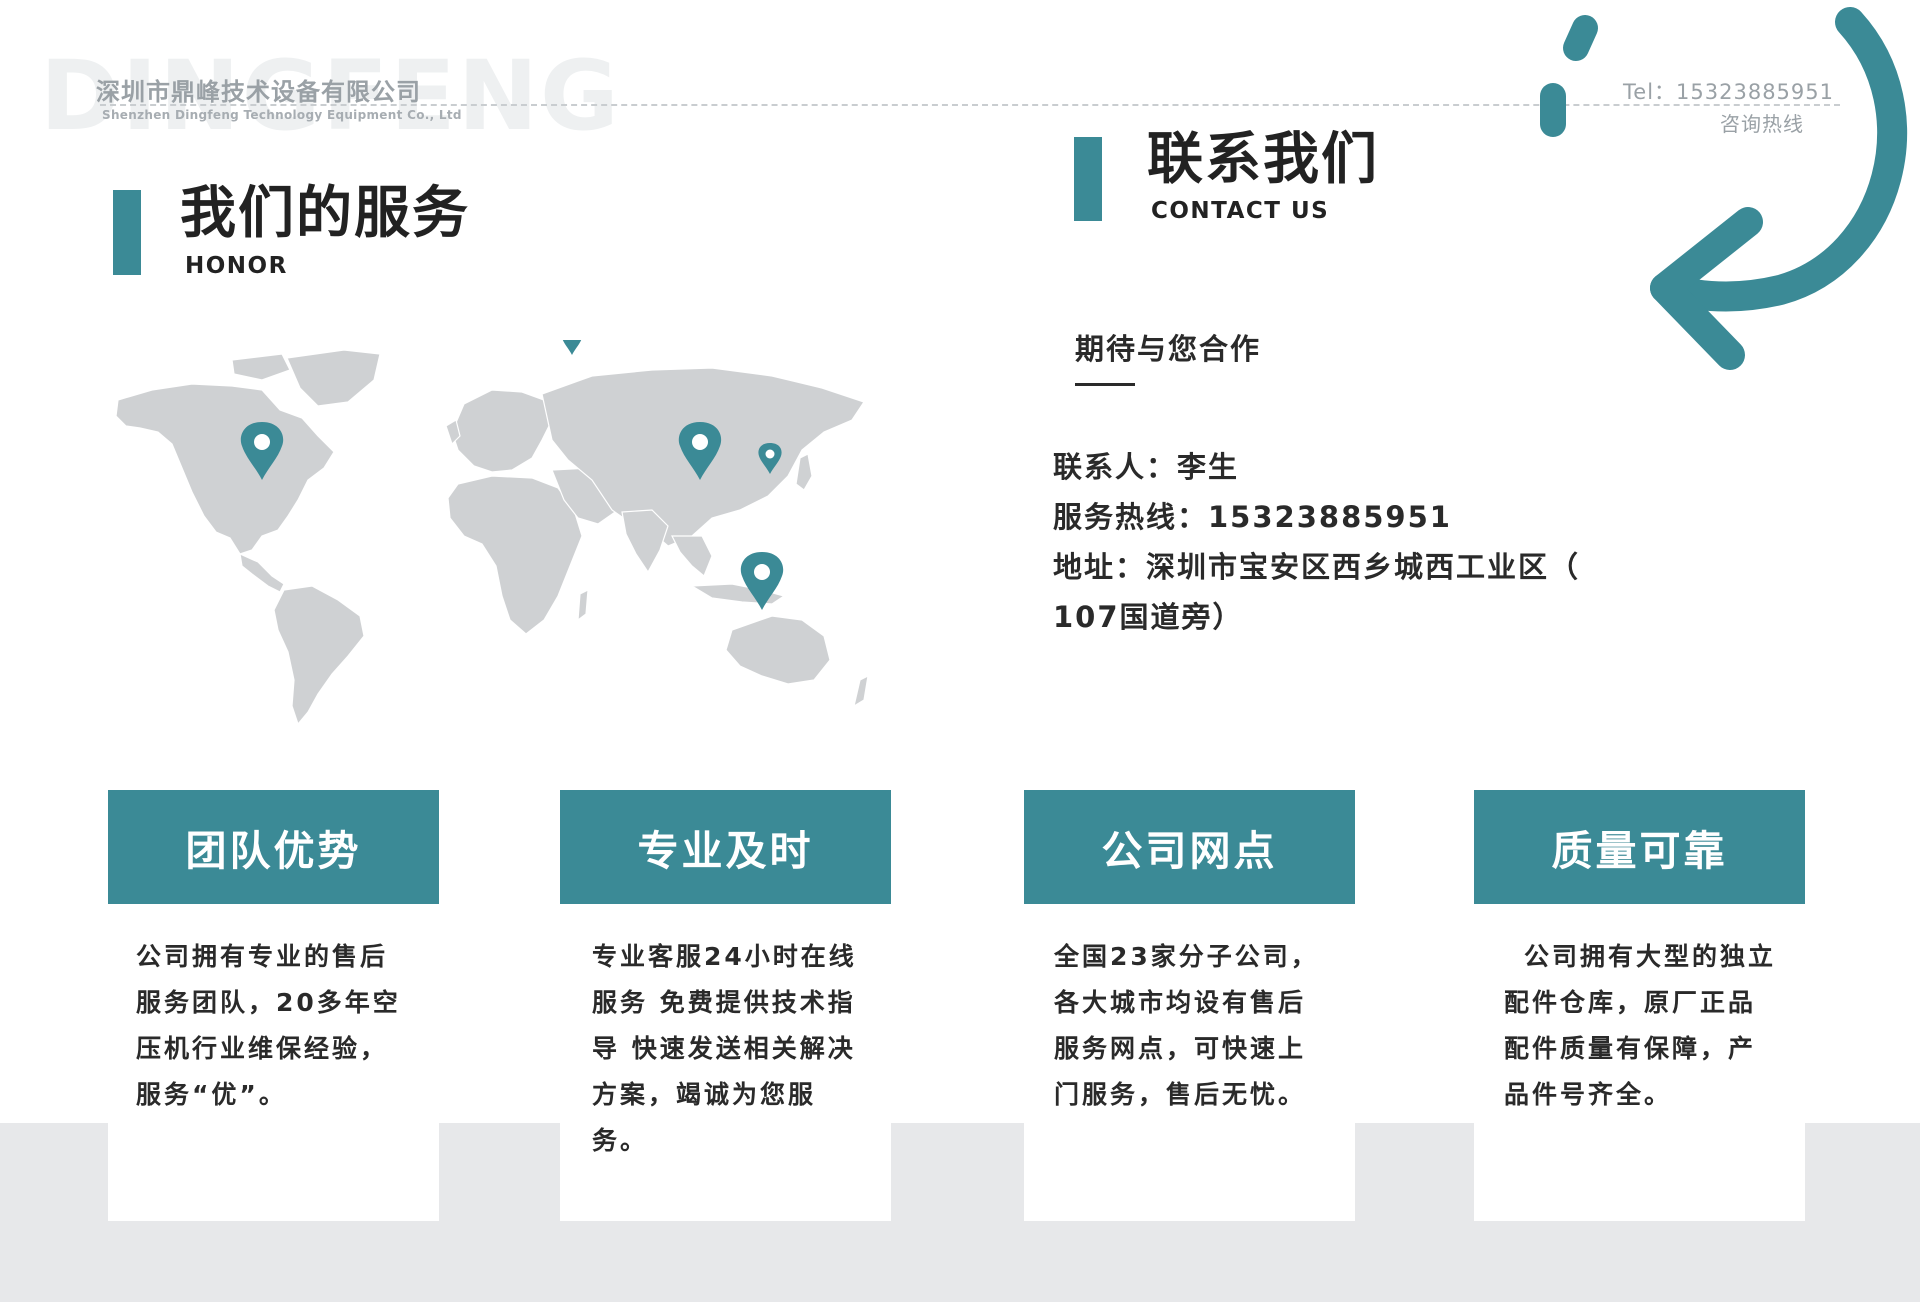 This screenshot has height=1302, width=1920. What do you see at coordinates (1105, 384) in the screenshot?
I see `intro-underline` at bounding box center [1105, 384].